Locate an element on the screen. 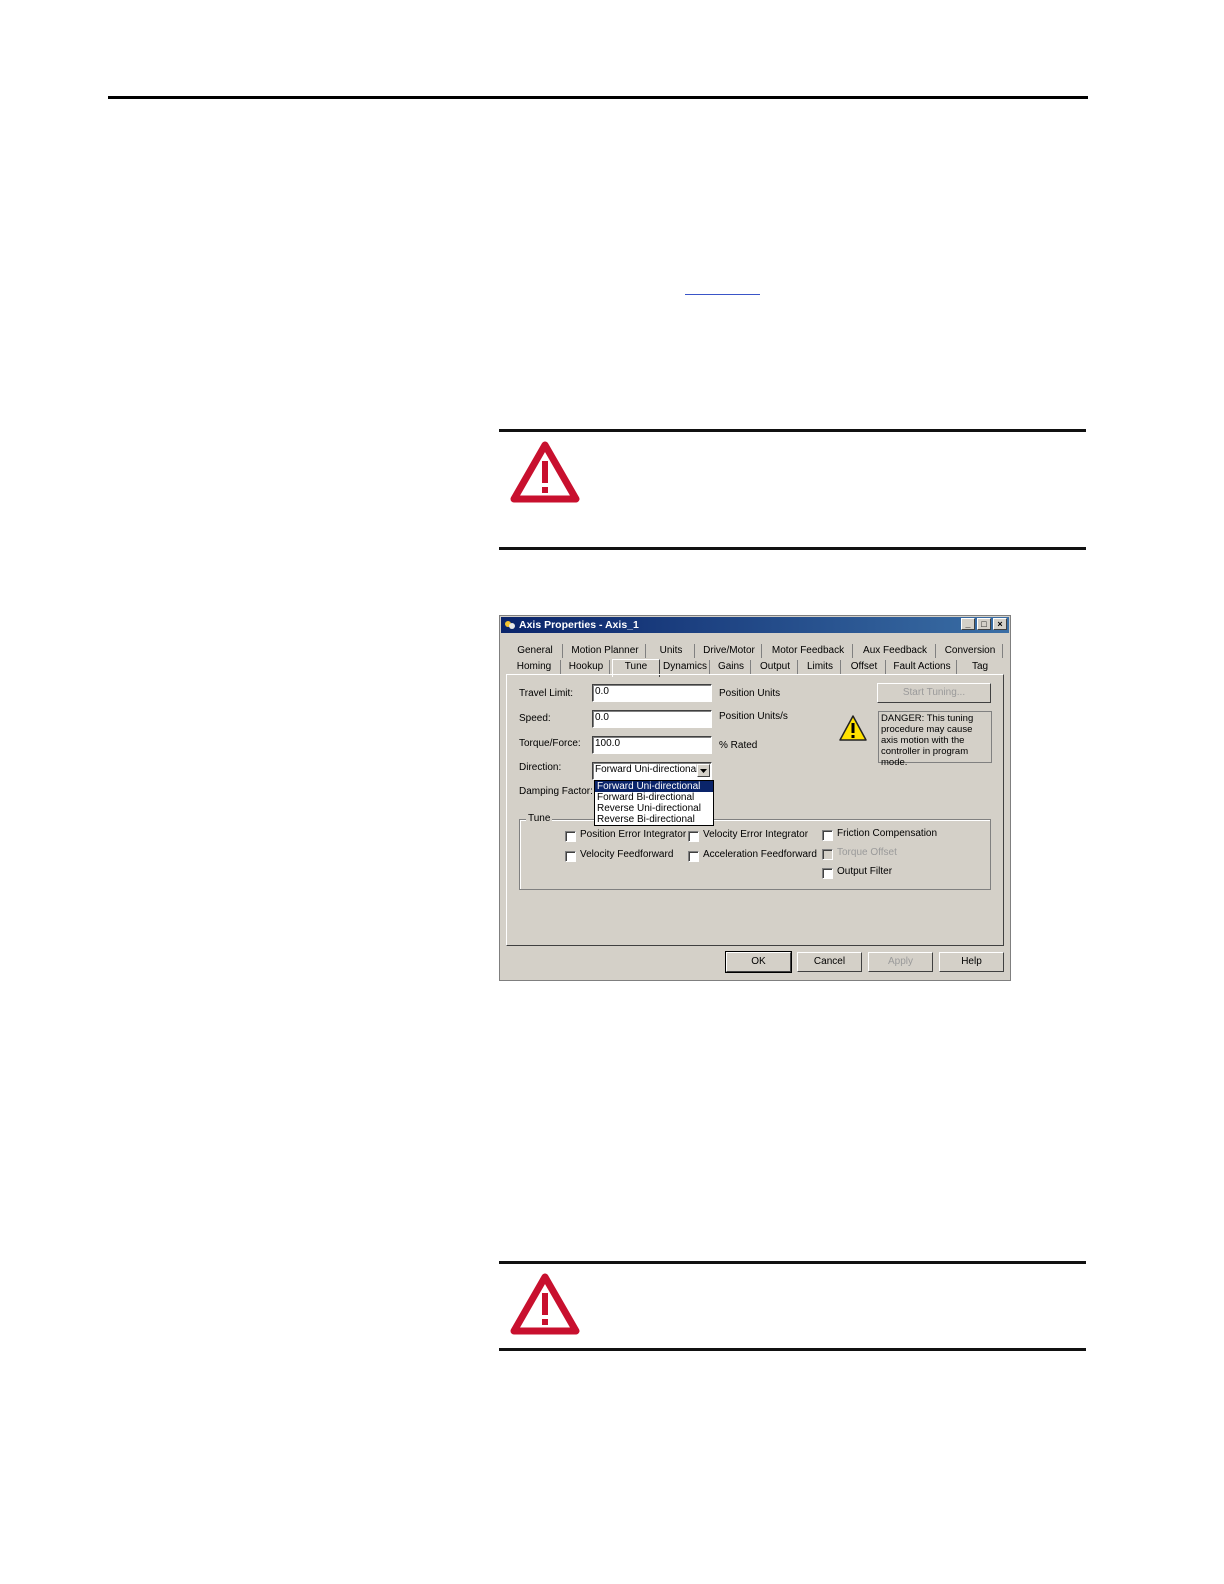  torque-force-units: % Rated is located at coordinates (738, 745).